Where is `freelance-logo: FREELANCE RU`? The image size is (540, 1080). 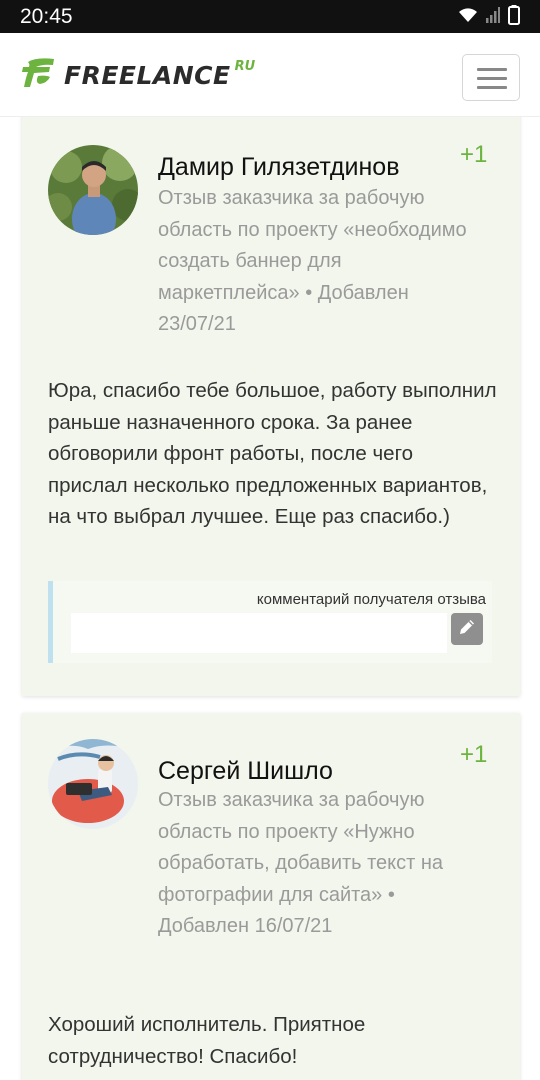 freelance-logo: FREELANCE RU is located at coordinates (137, 75).